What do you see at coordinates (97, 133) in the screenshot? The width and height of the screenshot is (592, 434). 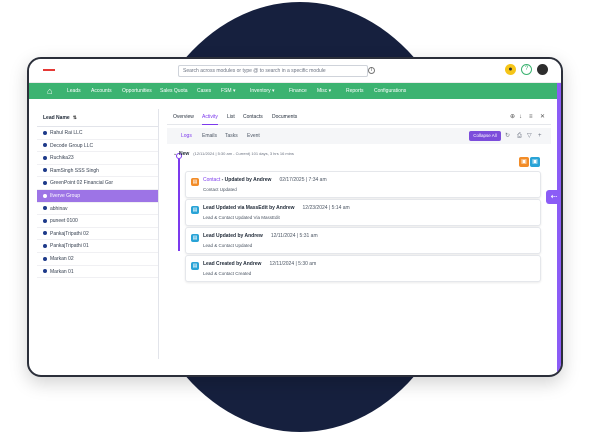 I see `lead-list-item: Rahul Rai LLC` at bounding box center [97, 133].